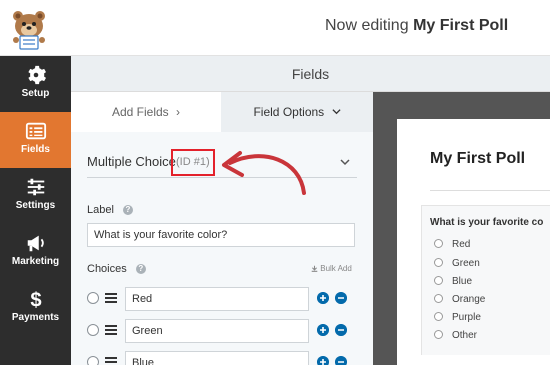  Describe the element at coordinates (35, 187) in the screenshot. I see `sliders-icon` at that location.